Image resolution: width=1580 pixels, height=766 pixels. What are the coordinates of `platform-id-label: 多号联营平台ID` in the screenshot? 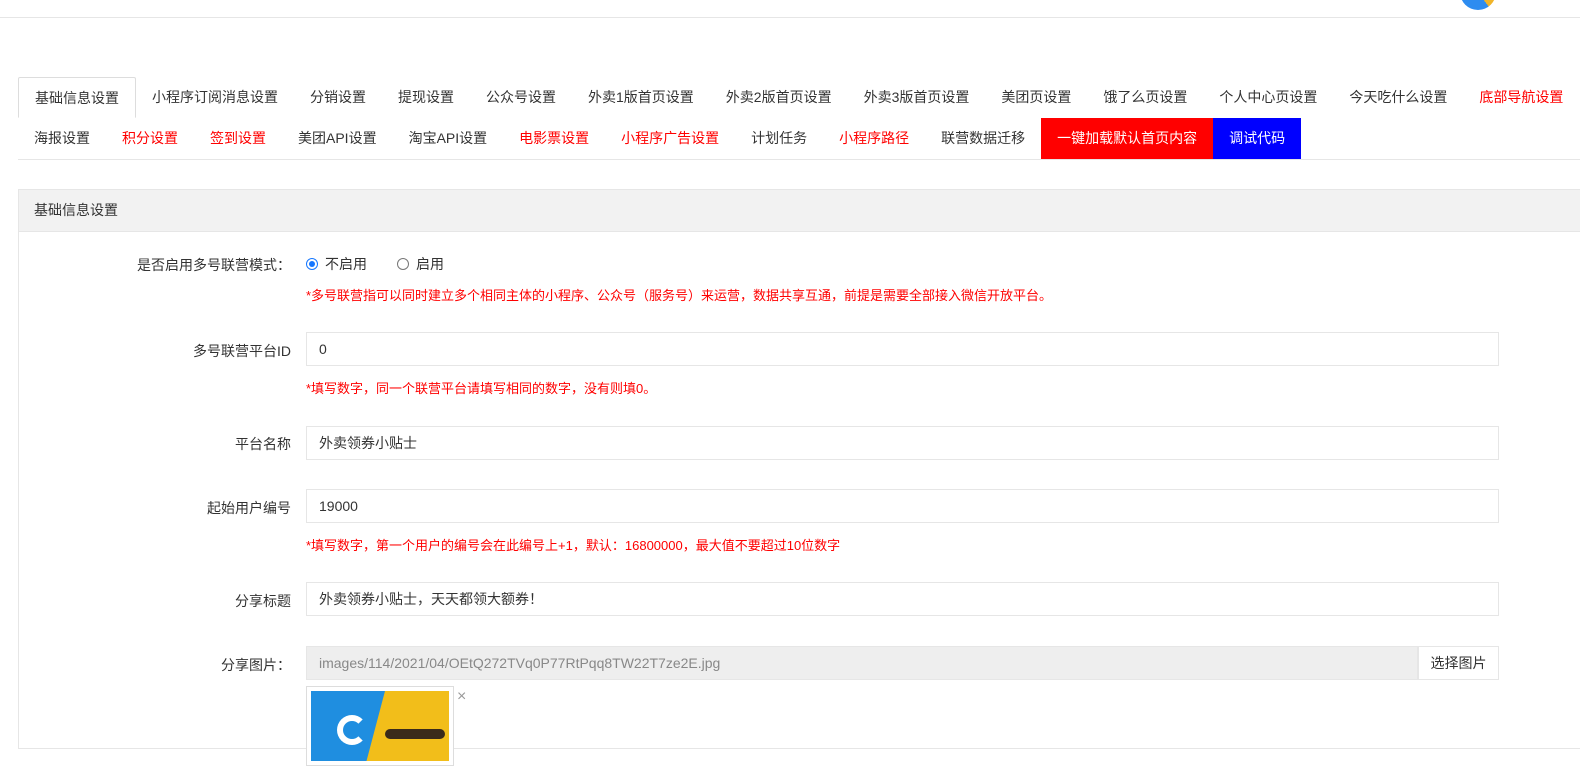 It's located at (242, 351).